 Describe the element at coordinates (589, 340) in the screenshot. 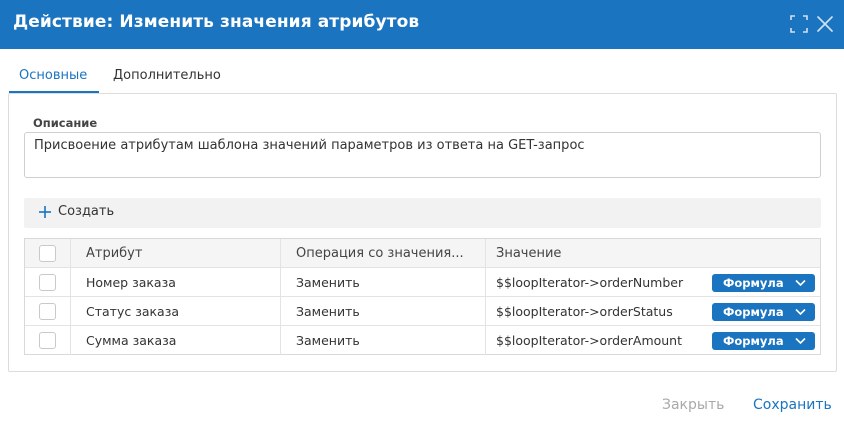

I see `value-text: $$loopIterator->orderAmount` at that location.